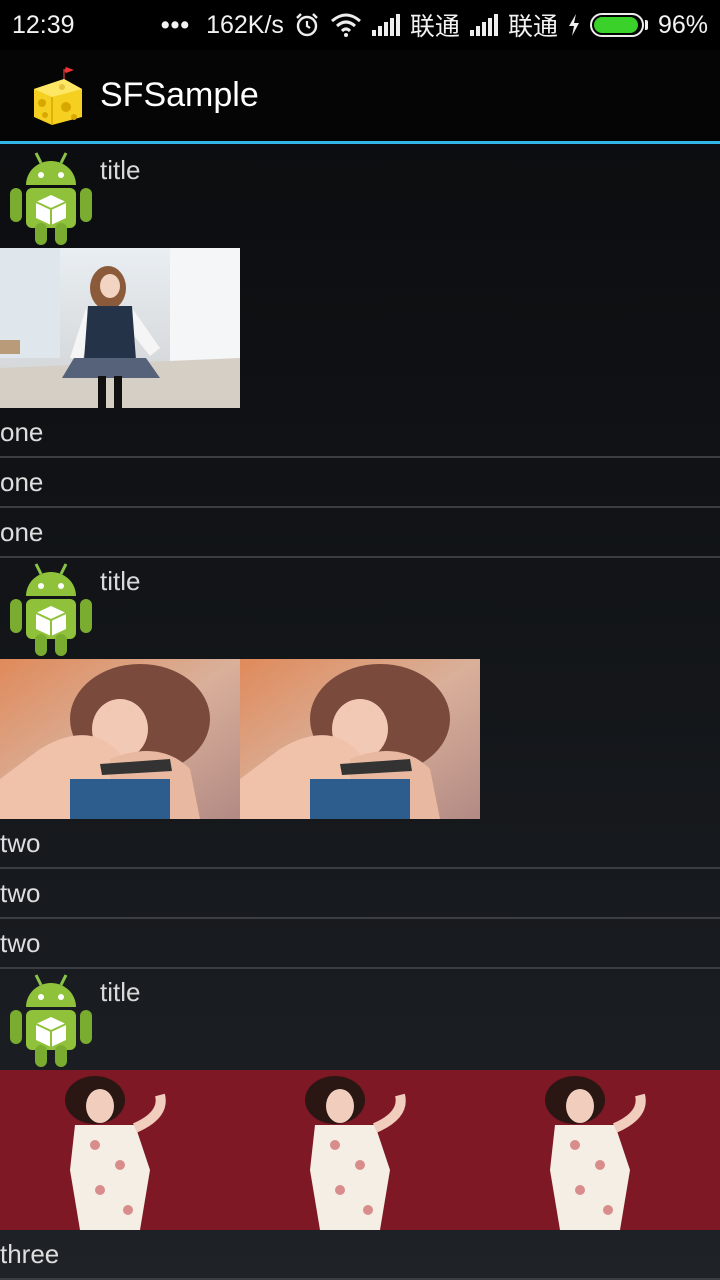 The height and width of the screenshot is (1280, 720). I want to click on status-right: ••• 162K/s 联通 联通 96%, so click(434, 25).